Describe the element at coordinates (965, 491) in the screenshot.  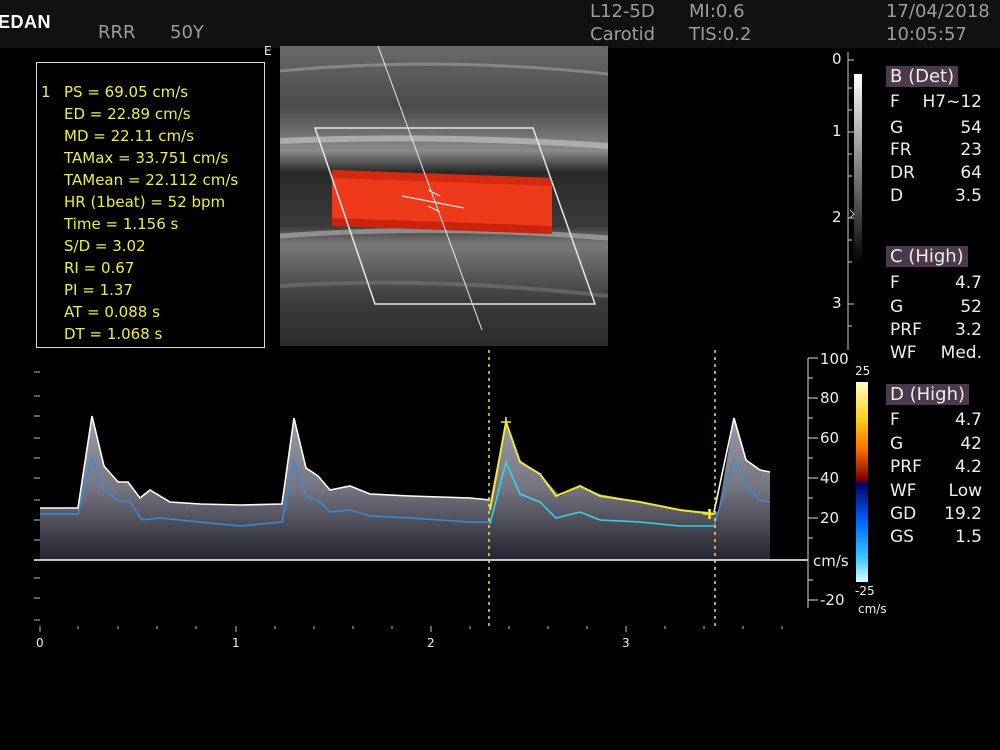
I see `d-mode-wf-value: Low` at that location.